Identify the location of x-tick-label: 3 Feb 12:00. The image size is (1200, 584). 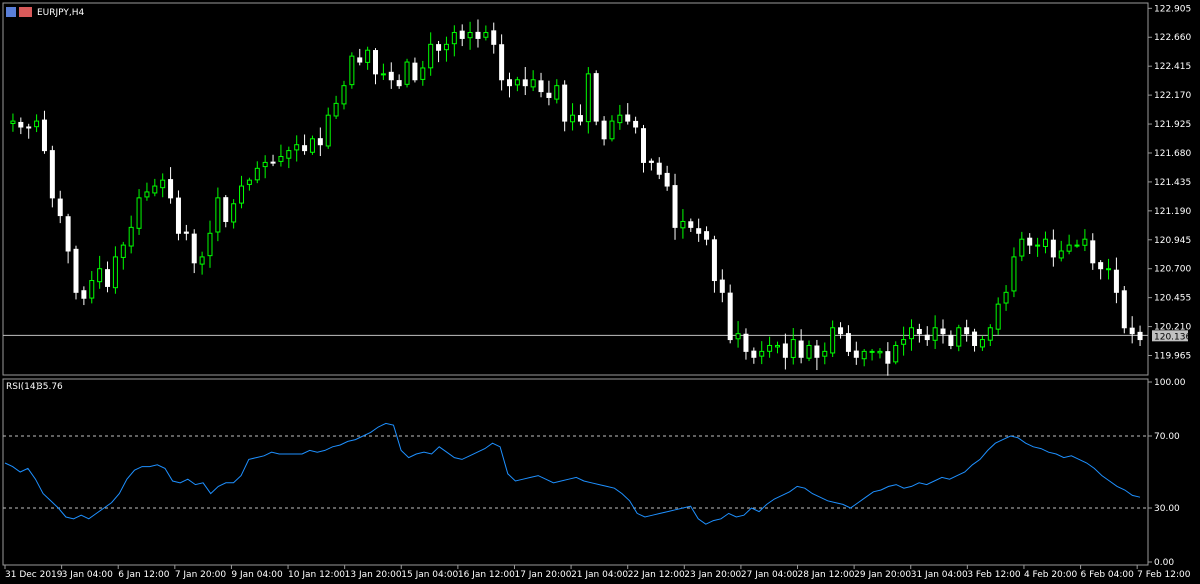
(994, 575).